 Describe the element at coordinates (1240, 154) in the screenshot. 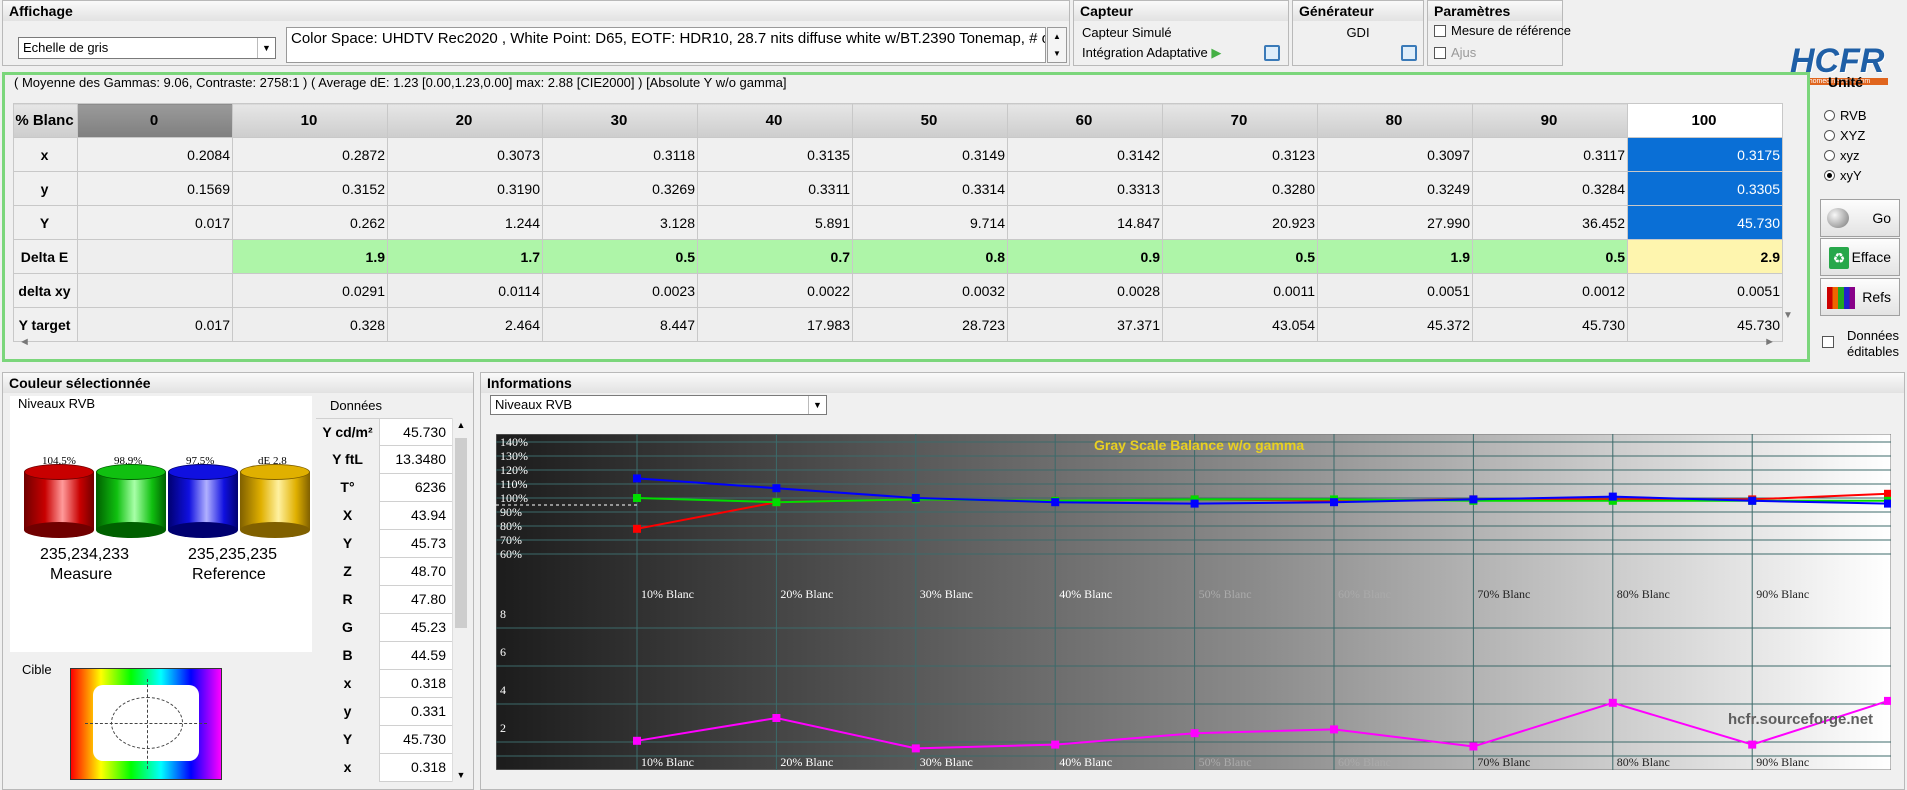

I see `table-cell: 0.3123` at that location.